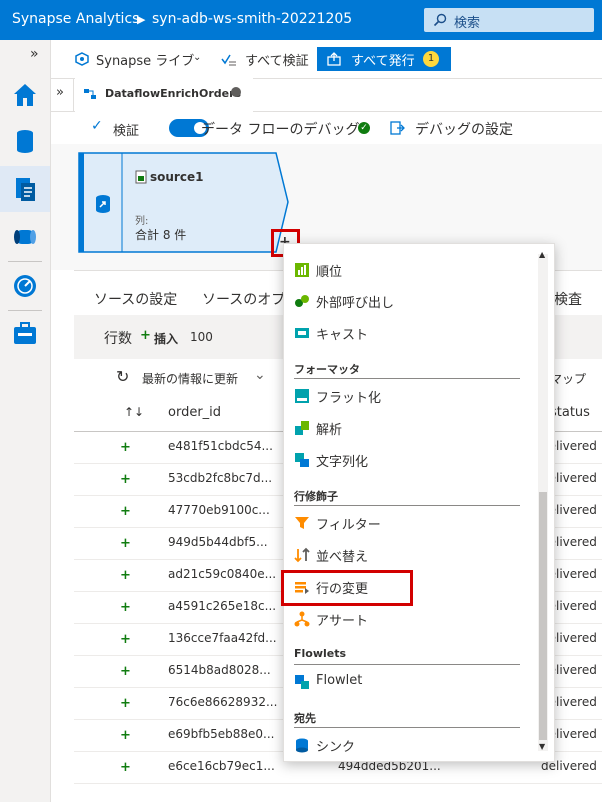 This screenshot has width=602, height=803. I want to click on assert-icon, so click(302, 619).